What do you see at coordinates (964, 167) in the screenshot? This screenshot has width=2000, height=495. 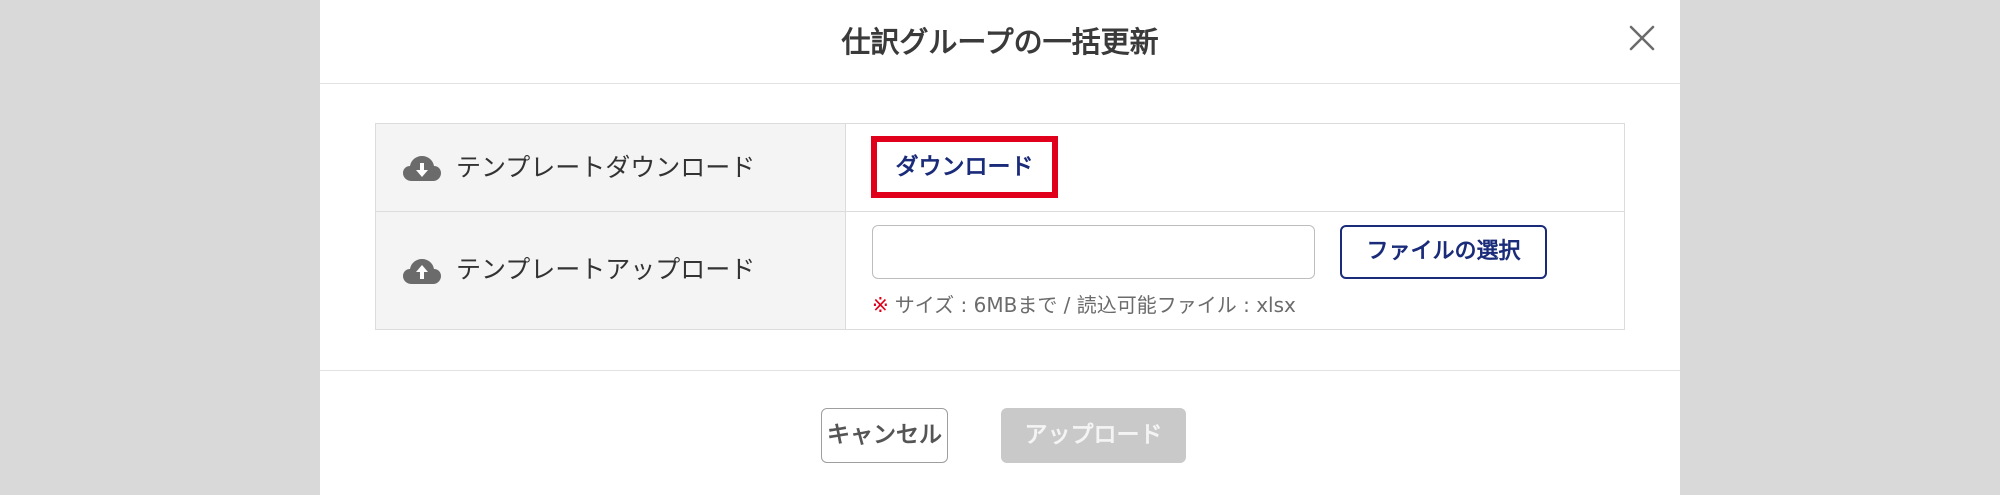 I see `download-button: ダウンロード` at bounding box center [964, 167].